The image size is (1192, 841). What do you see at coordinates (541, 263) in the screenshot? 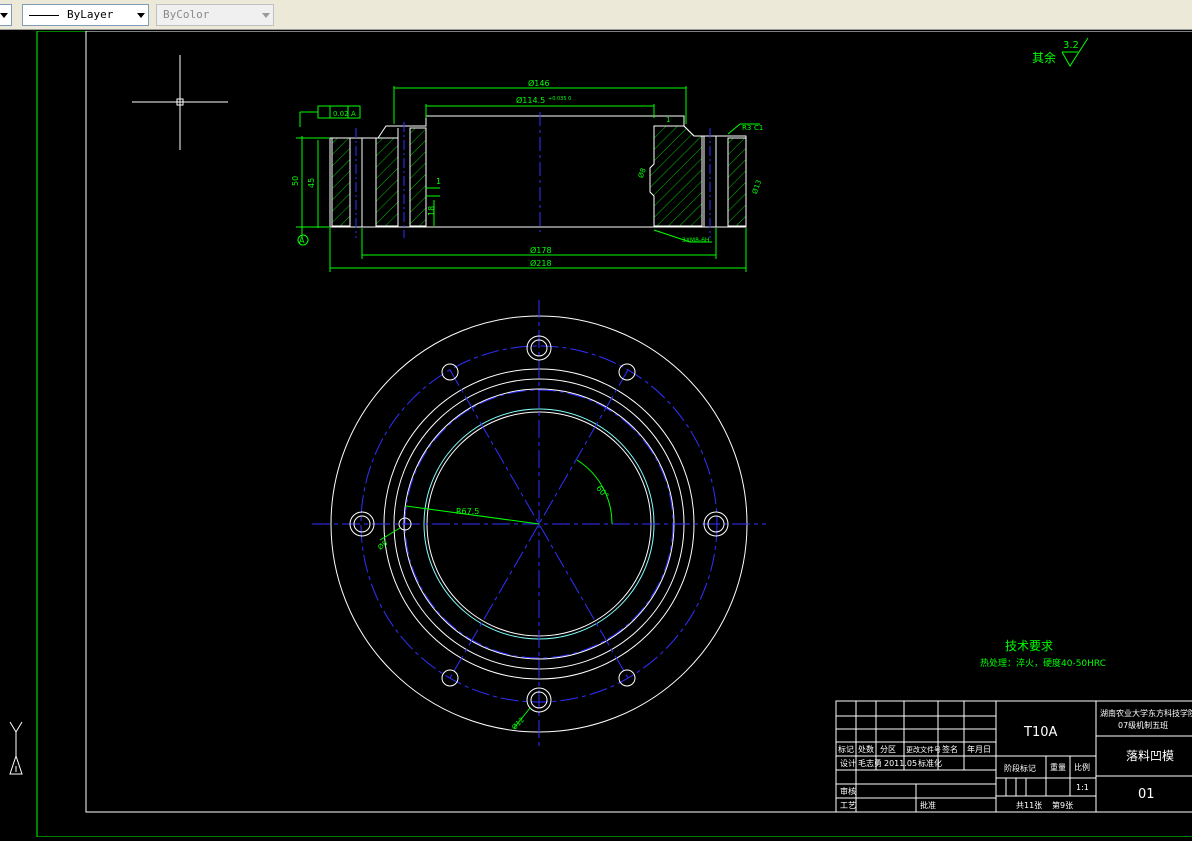
I see `dim-bottom-outer: Ø218` at bounding box center [541, 263].